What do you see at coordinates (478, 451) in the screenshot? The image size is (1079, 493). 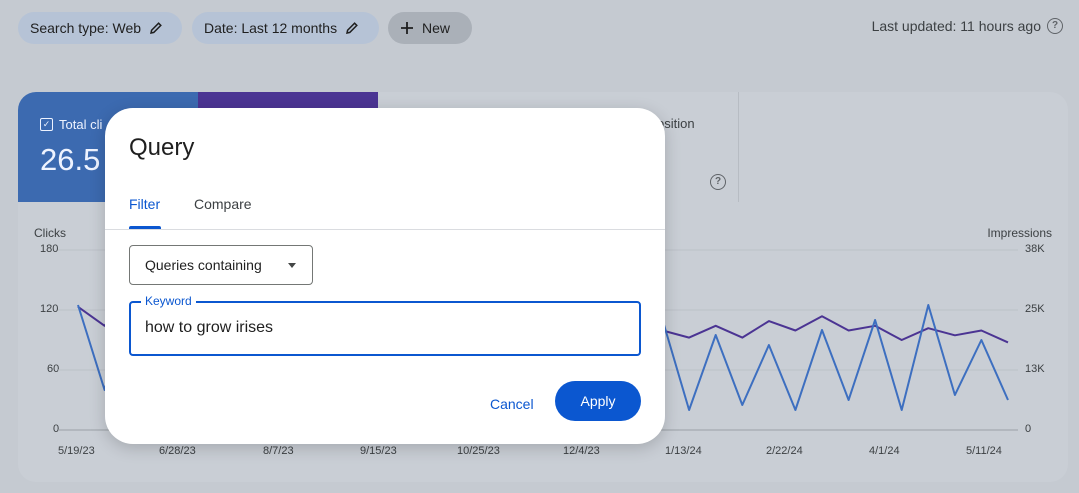 I see `x-tick: 10/25/23` at bounding box center [478, 451].